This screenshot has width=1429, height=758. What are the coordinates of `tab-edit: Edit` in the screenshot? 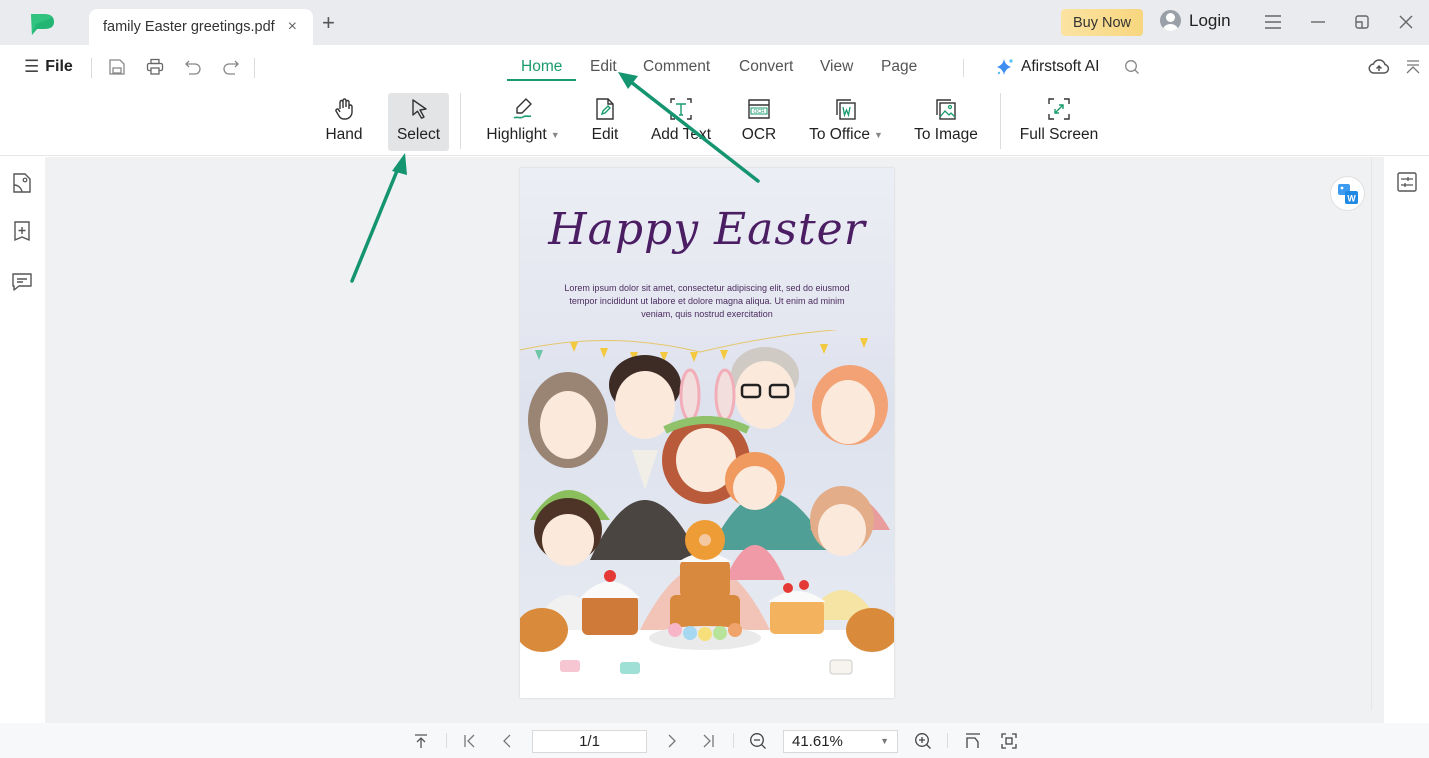 It's located at (603, 67).